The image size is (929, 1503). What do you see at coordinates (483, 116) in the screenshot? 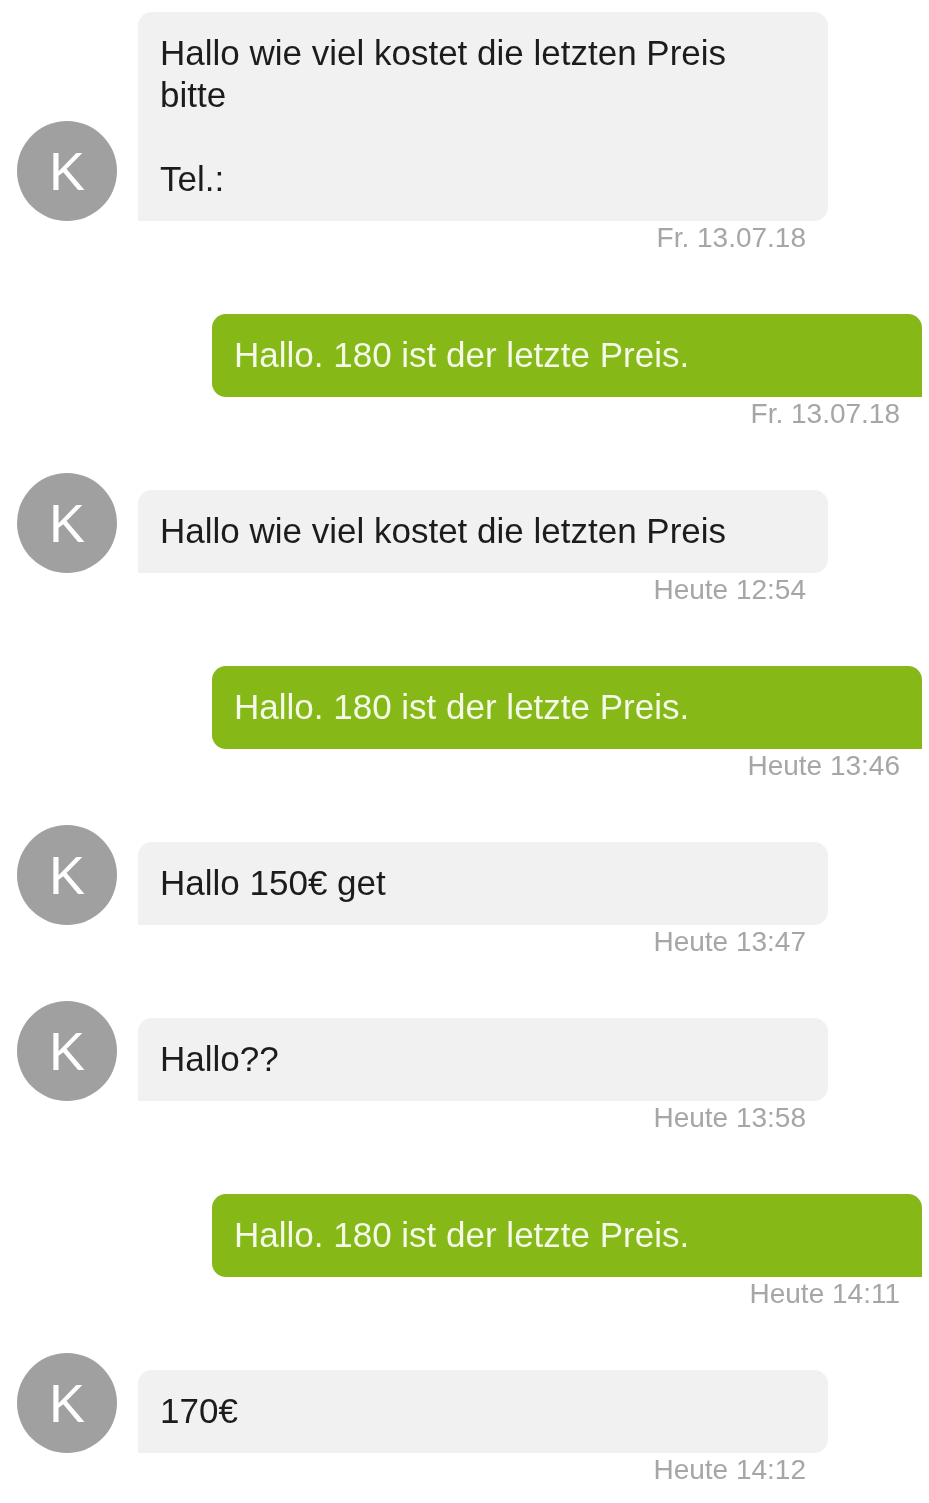
I see `message-bubble: Hallo wie viel kostet die letzten Preis bitte Tel.:` at bounding box center [483, 116].